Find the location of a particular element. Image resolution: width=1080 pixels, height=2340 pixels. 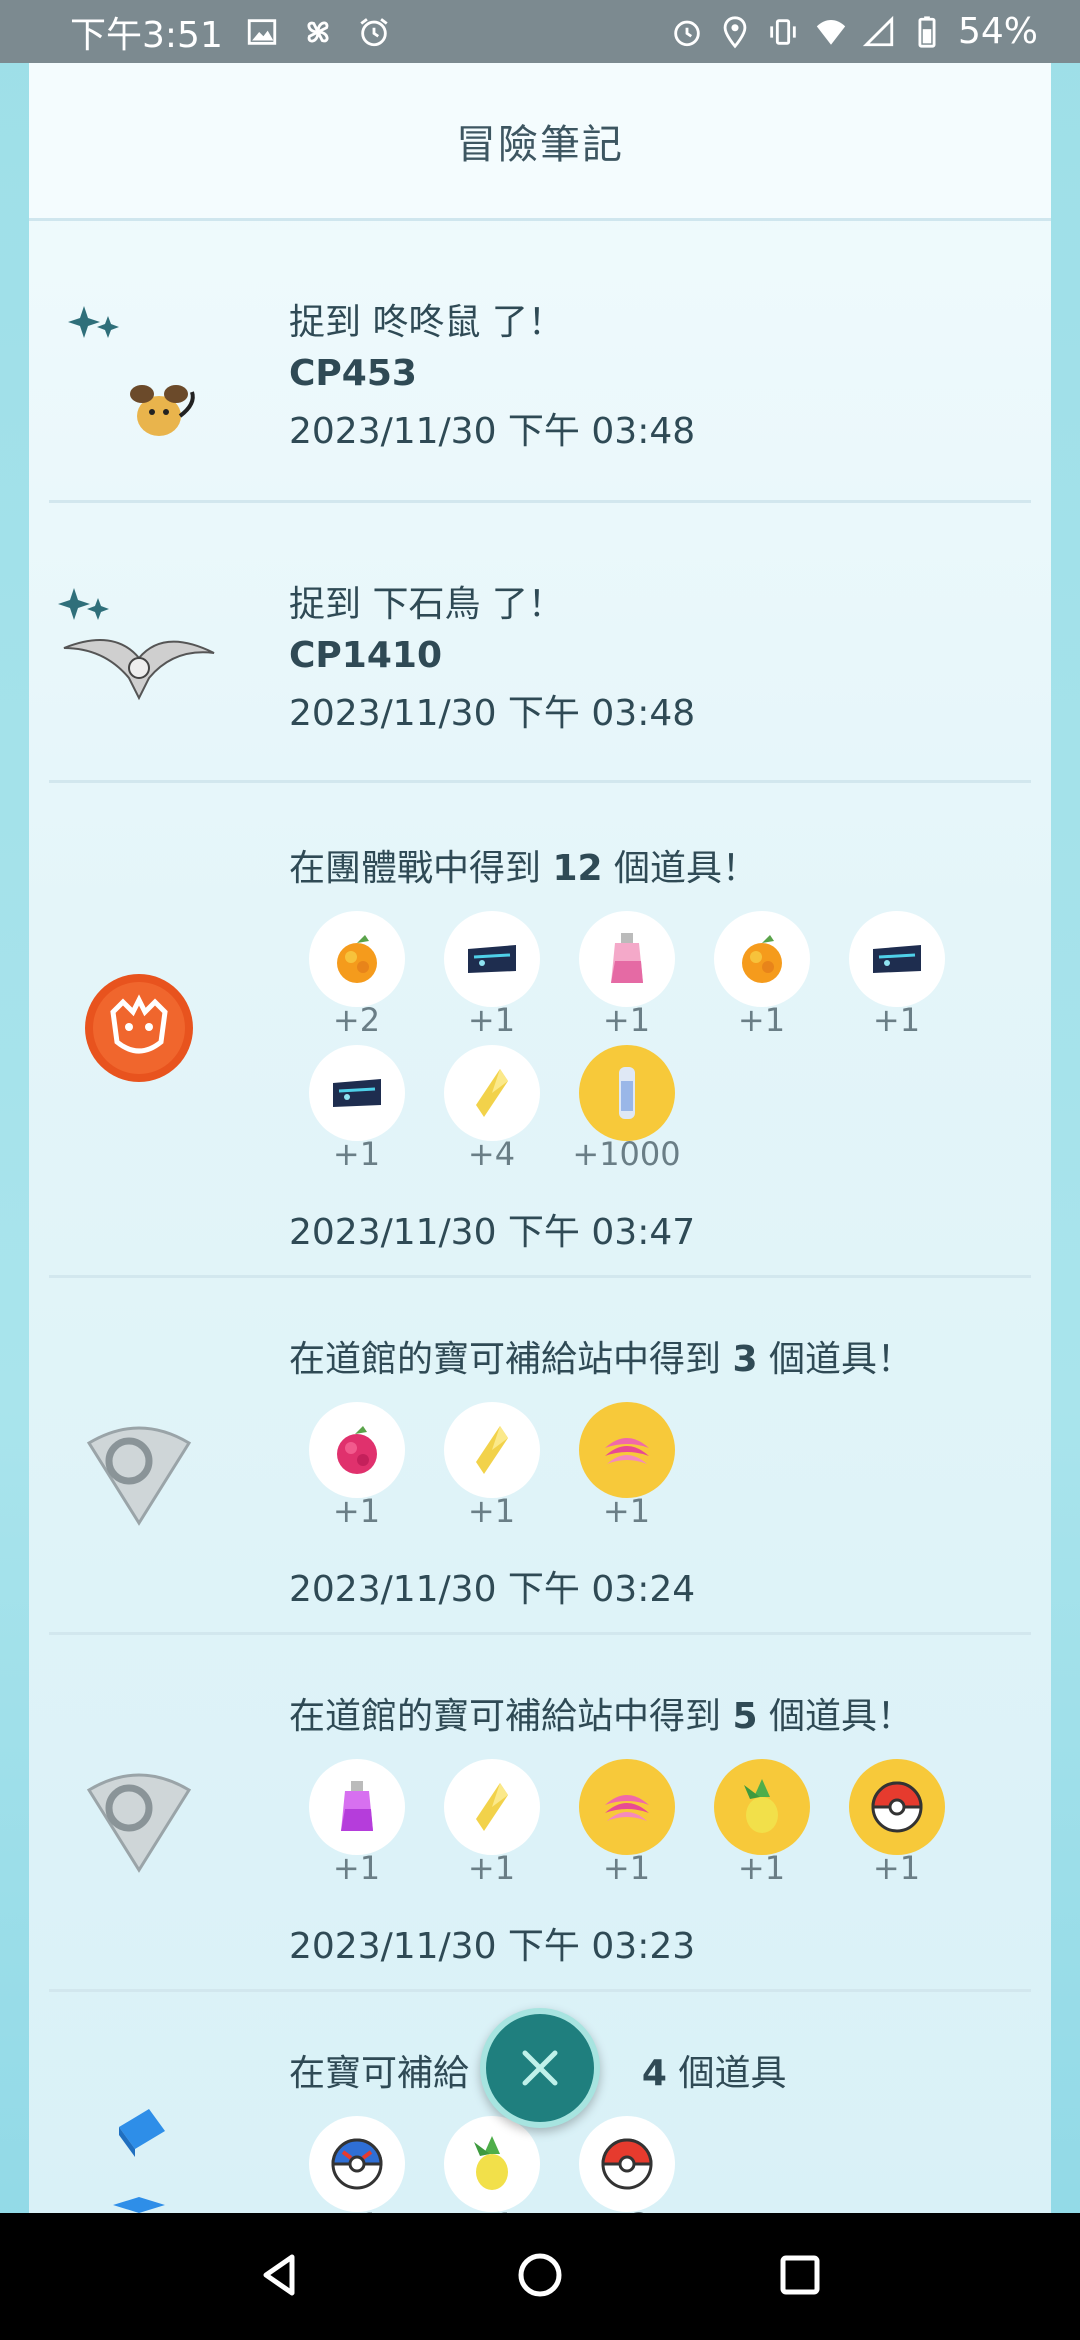

raid-boss-icon is located at coordinates (139, 1028).